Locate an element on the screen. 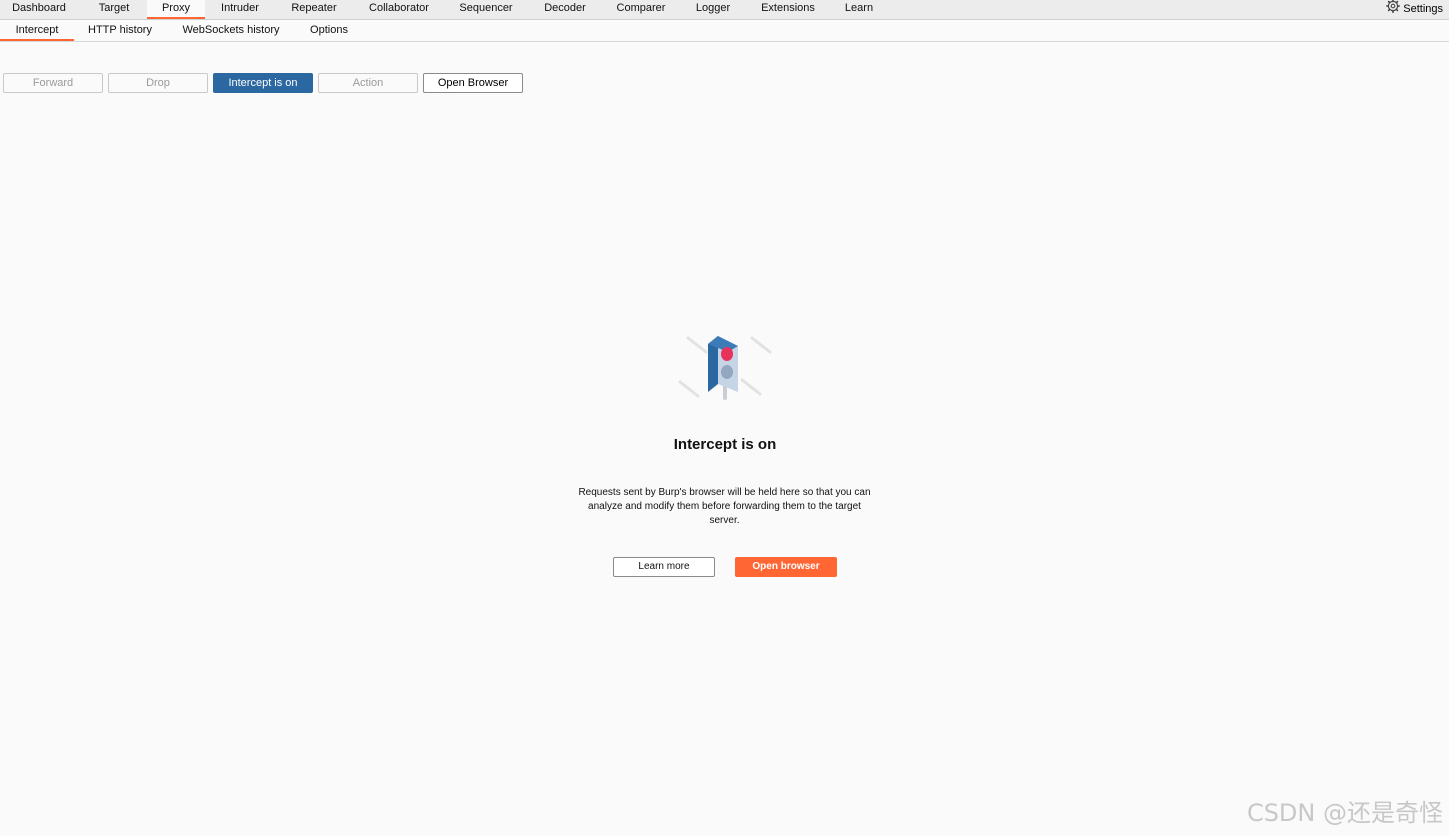  tab-intruder: Intruder is located at coordinates (240, 8).